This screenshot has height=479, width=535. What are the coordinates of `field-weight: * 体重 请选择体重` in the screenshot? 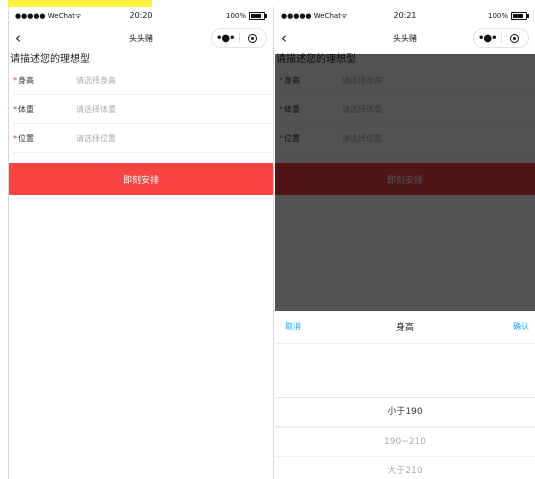 It's located at (143, 109).